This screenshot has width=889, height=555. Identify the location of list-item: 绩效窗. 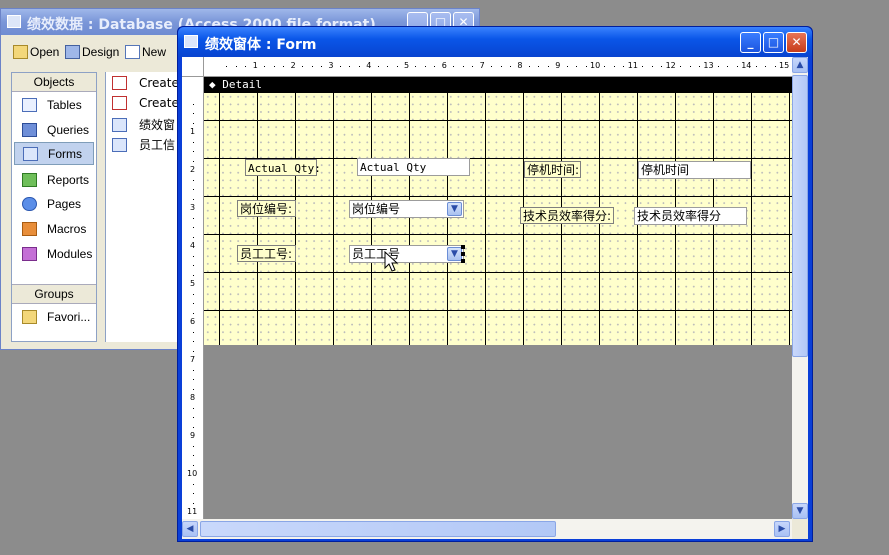
(143, 124).